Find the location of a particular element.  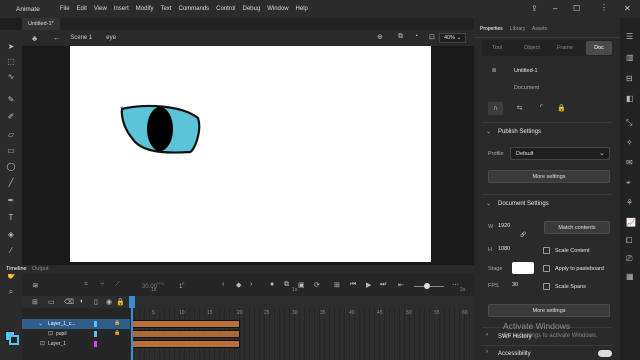

eyedropper-icon: ⁄ is located at coordinates (11, 251).